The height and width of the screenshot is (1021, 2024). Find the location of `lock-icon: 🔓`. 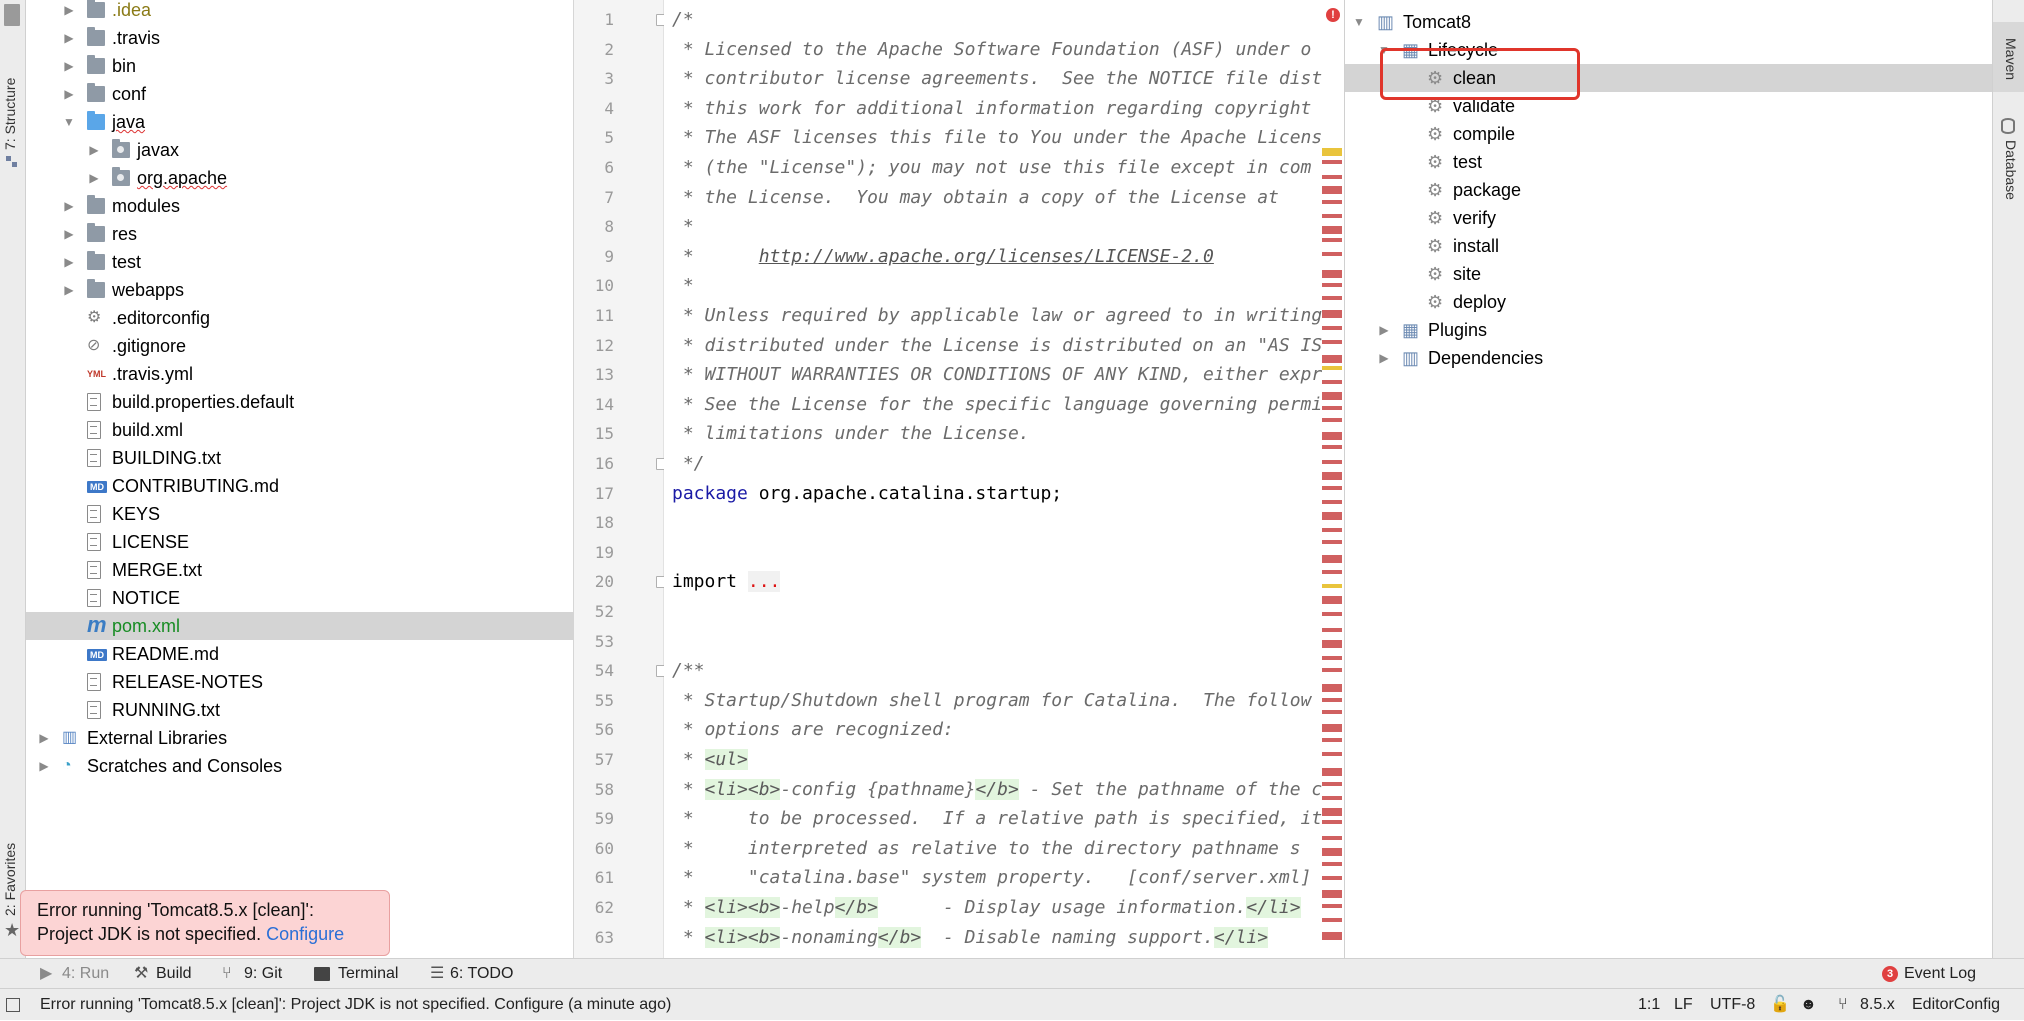

lock-icon: 🔓 is located at coordinates (1780, 1005).